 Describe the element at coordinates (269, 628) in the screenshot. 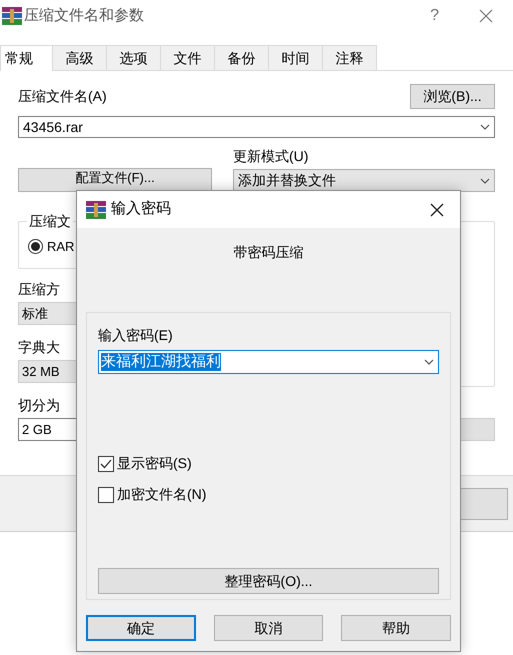

I see `dialog-button: 取消` at that location.